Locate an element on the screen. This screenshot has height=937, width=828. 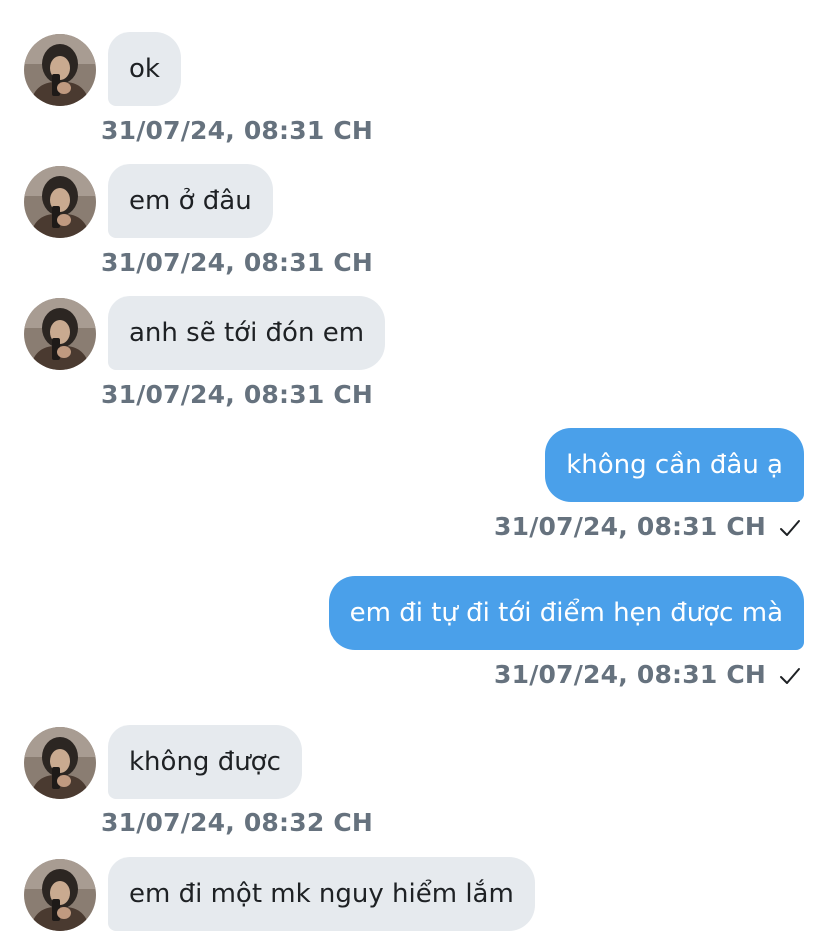
message-text: anh sẽ tới đón em is located at coordinates (247, 333).